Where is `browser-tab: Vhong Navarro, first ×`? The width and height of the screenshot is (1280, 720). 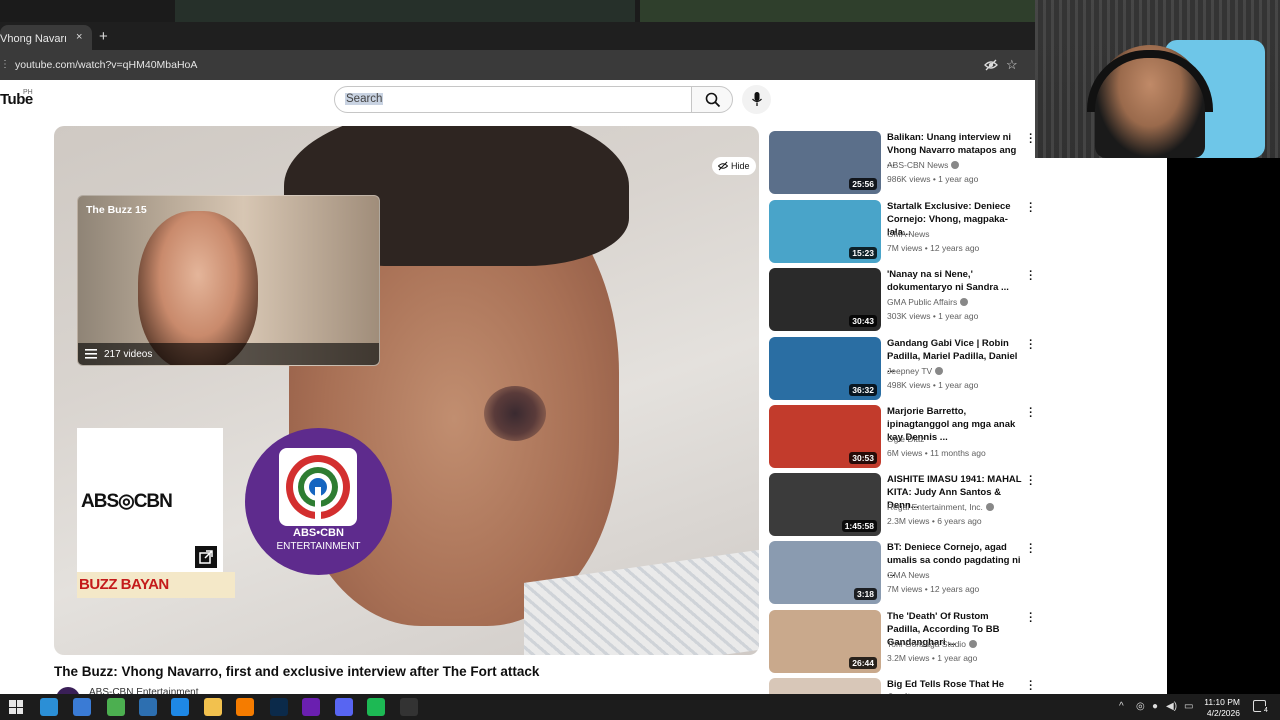 browser-tab: Vhong Navarro, first × is located at coordinates (46, 37).